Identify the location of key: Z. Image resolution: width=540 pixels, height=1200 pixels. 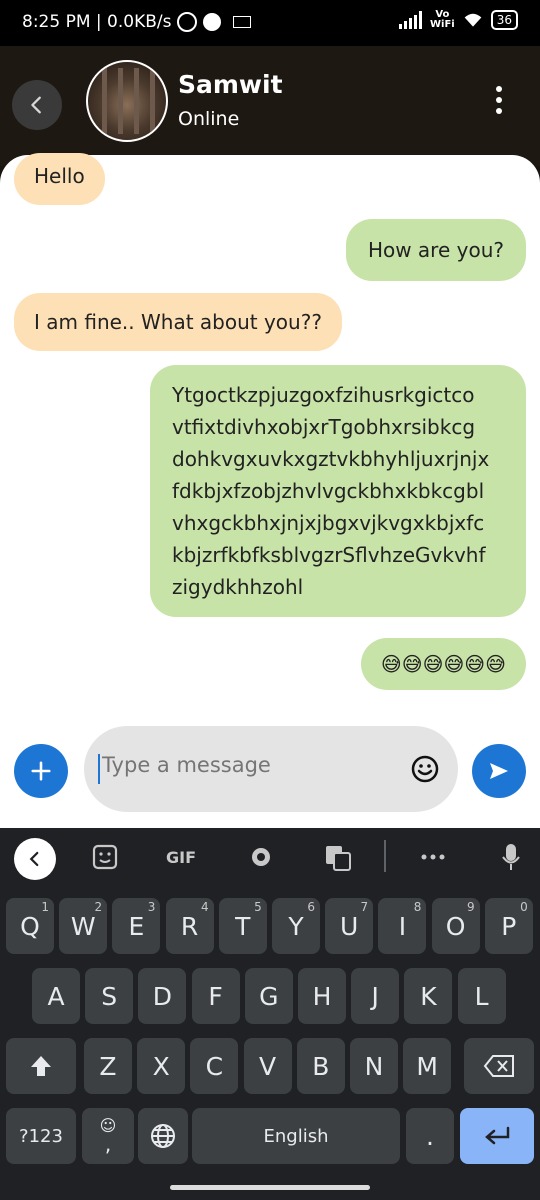
(108, 1066).